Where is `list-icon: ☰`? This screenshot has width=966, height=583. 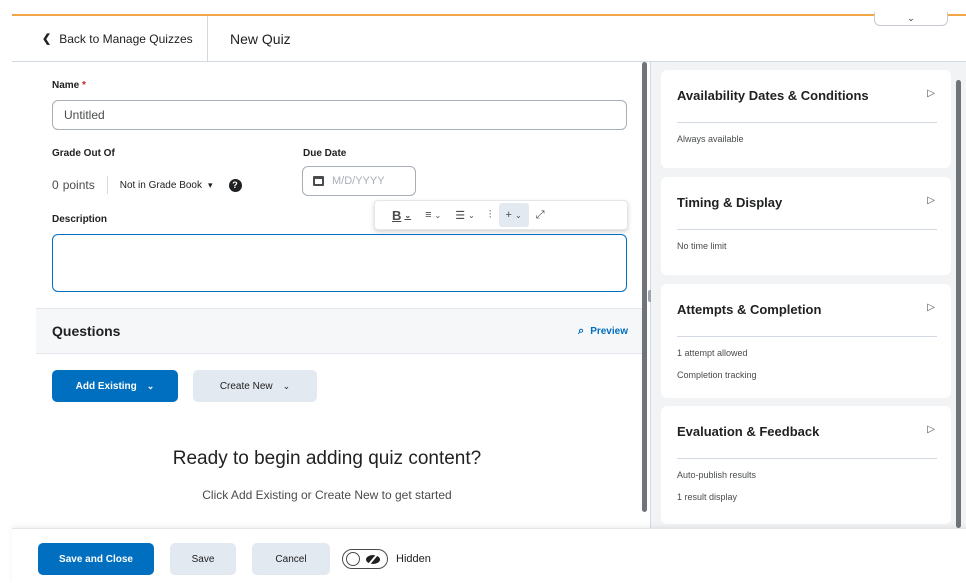
list-icon: ☰ is located at coordinates (460, 215).